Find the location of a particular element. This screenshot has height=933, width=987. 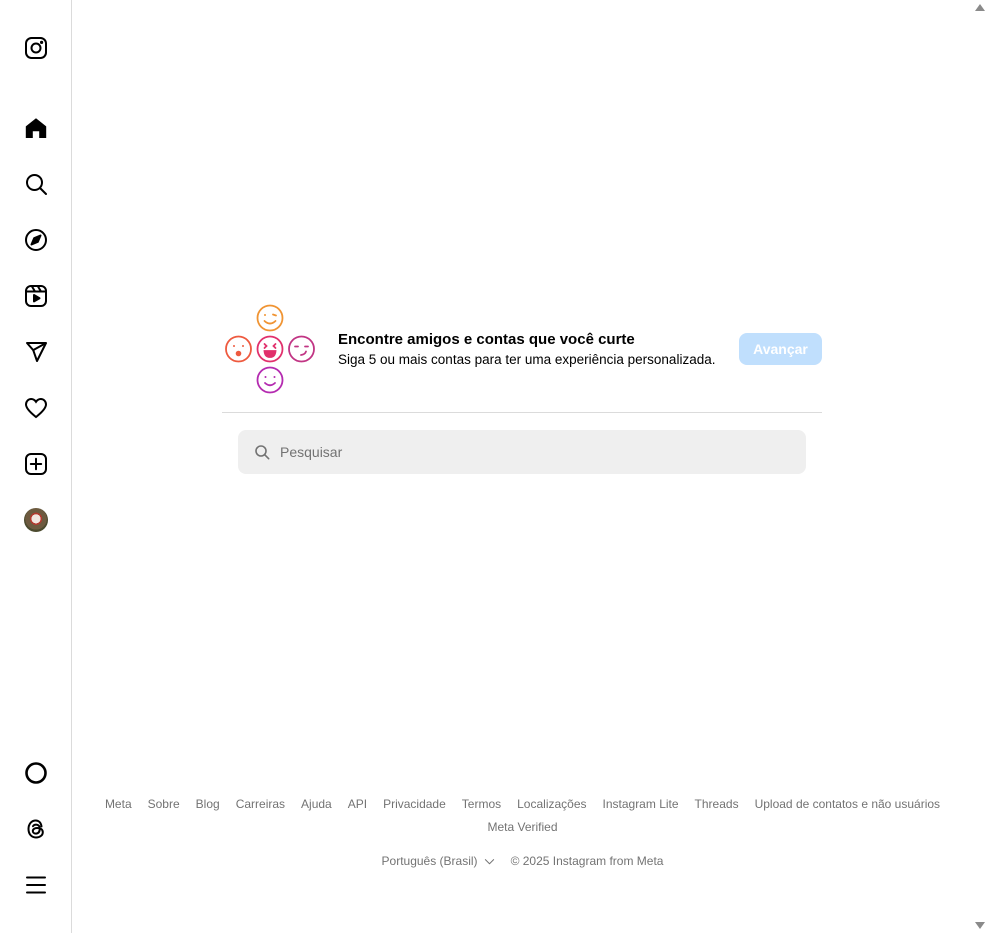

messages-icon is located at coordinates (36, 352).